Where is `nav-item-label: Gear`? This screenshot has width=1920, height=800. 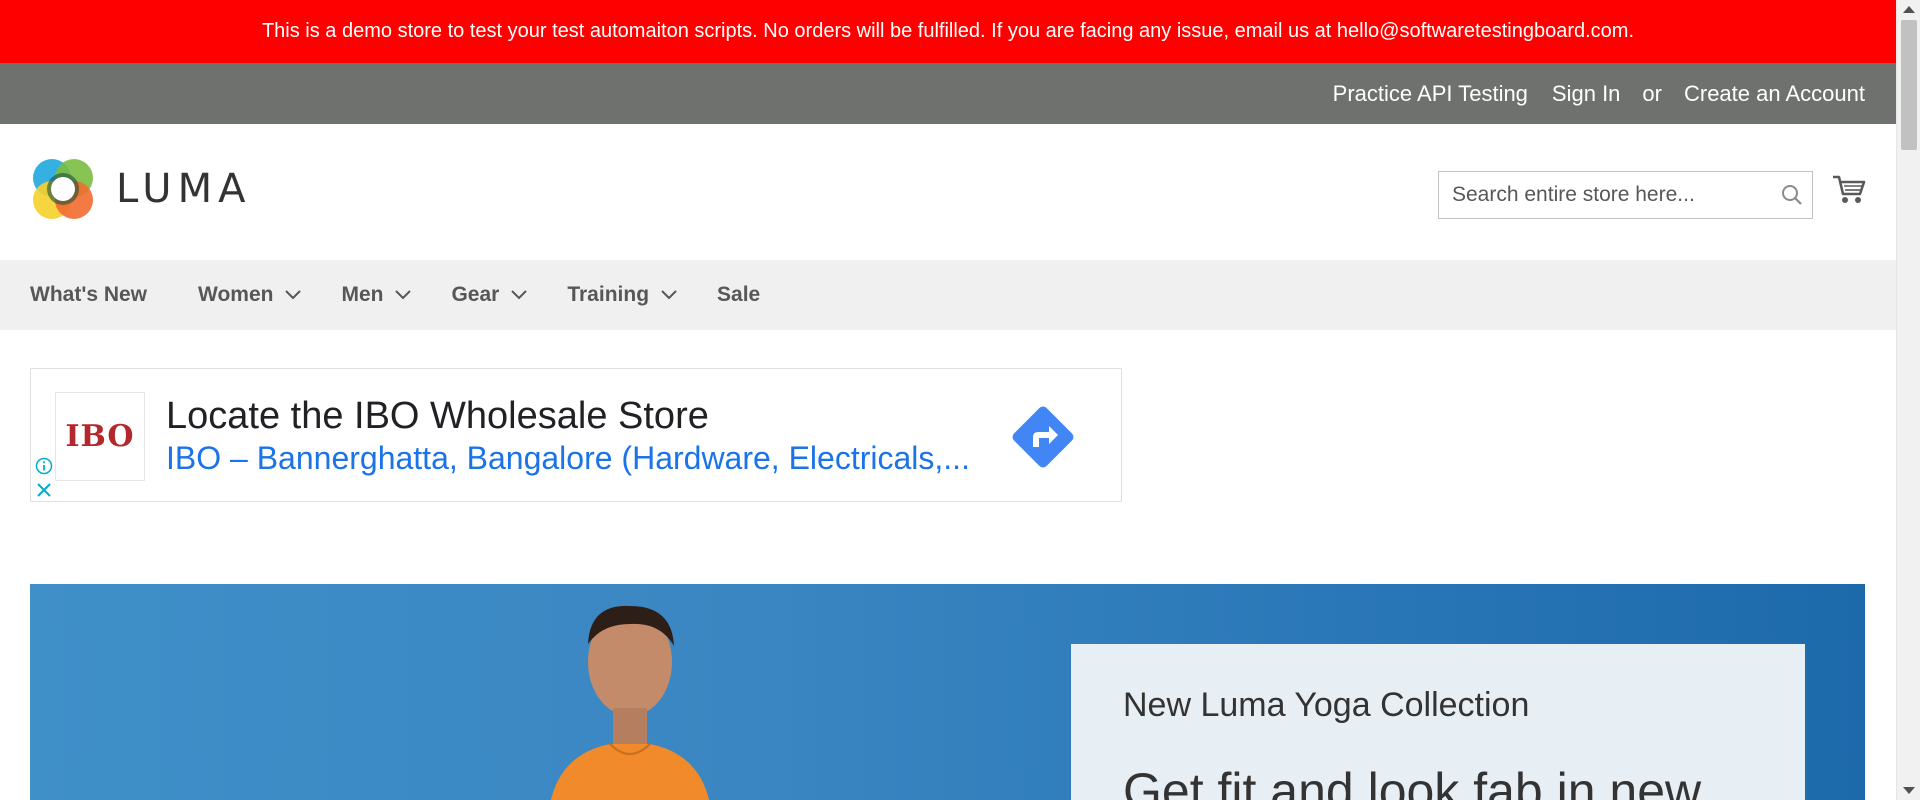 nav-item-label: Gear is located at coordinates (475, 294).